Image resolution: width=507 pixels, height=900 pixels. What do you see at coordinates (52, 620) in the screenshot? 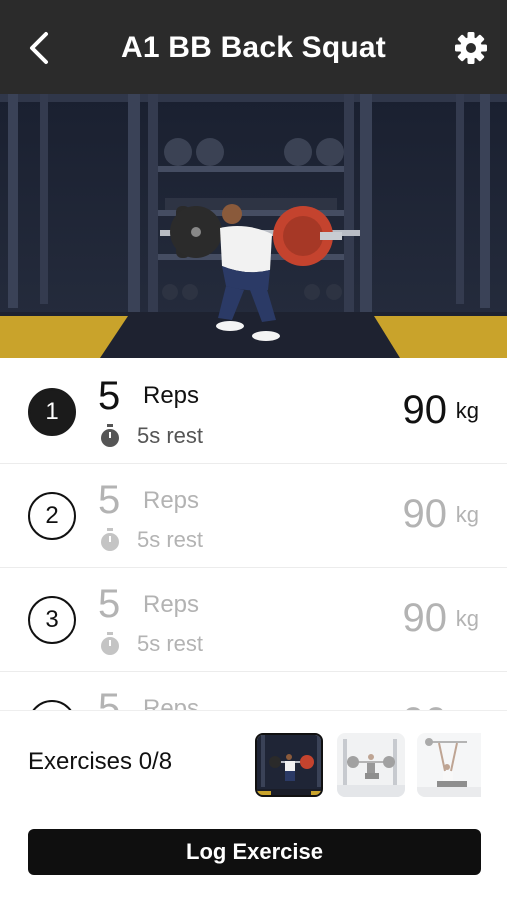
I see `set-number-badge: 3` at bounding box center [52, 620].